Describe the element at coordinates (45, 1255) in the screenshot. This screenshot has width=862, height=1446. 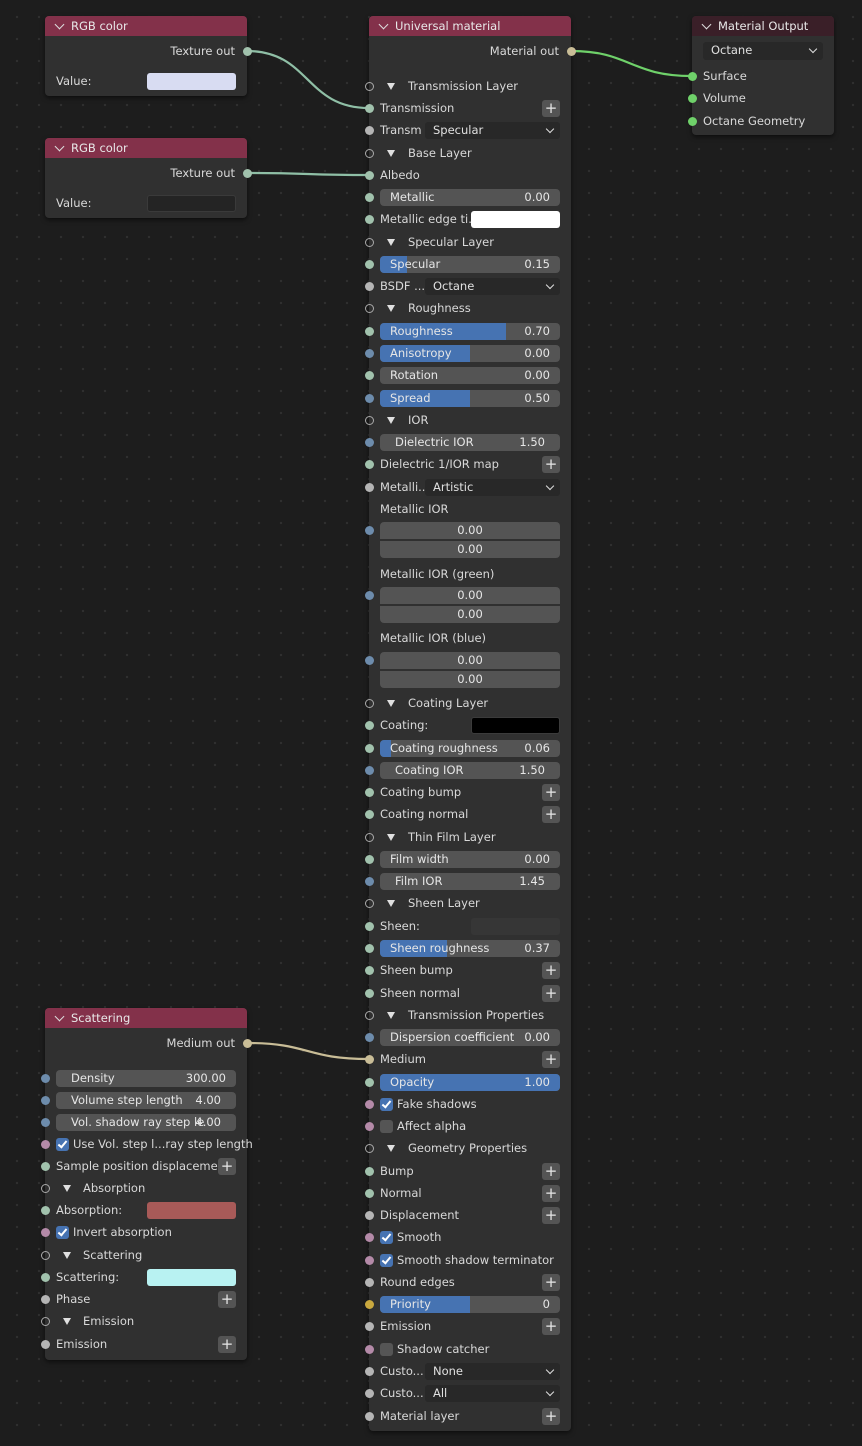
I see `scattering-section-socket` at that location.